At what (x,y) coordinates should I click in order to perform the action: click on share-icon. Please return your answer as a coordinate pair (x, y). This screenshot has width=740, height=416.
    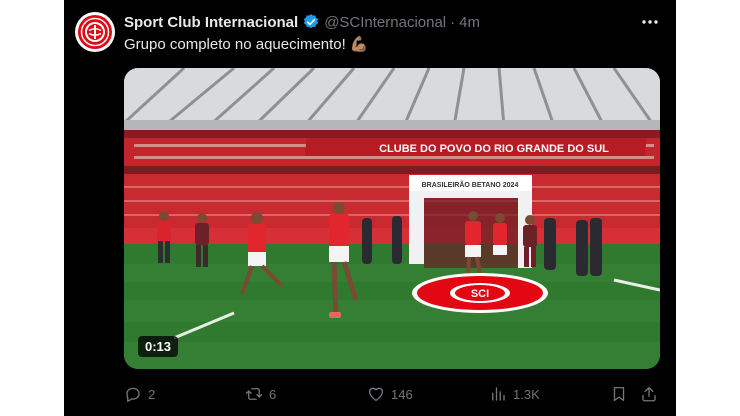
    Looking at the image, I should click on (649, 394).